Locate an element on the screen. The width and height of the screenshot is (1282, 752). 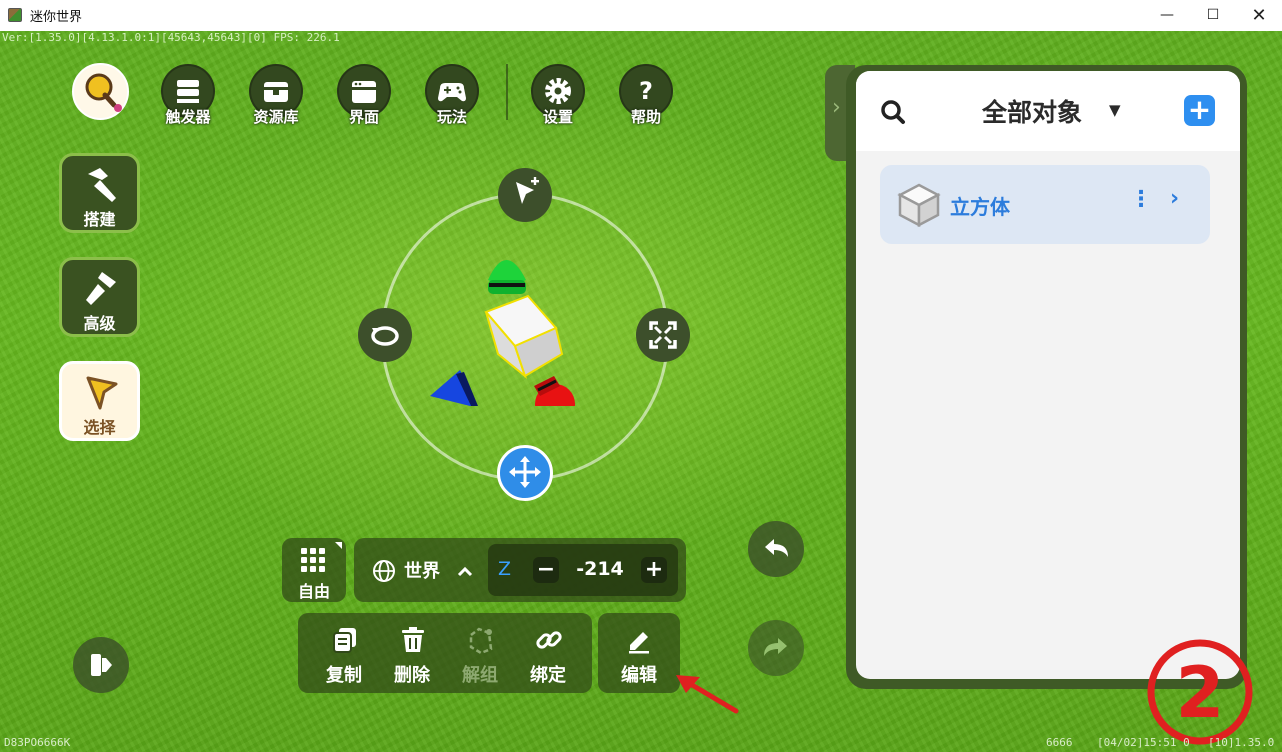
hammer-icon is located at coordinates (102, 185).